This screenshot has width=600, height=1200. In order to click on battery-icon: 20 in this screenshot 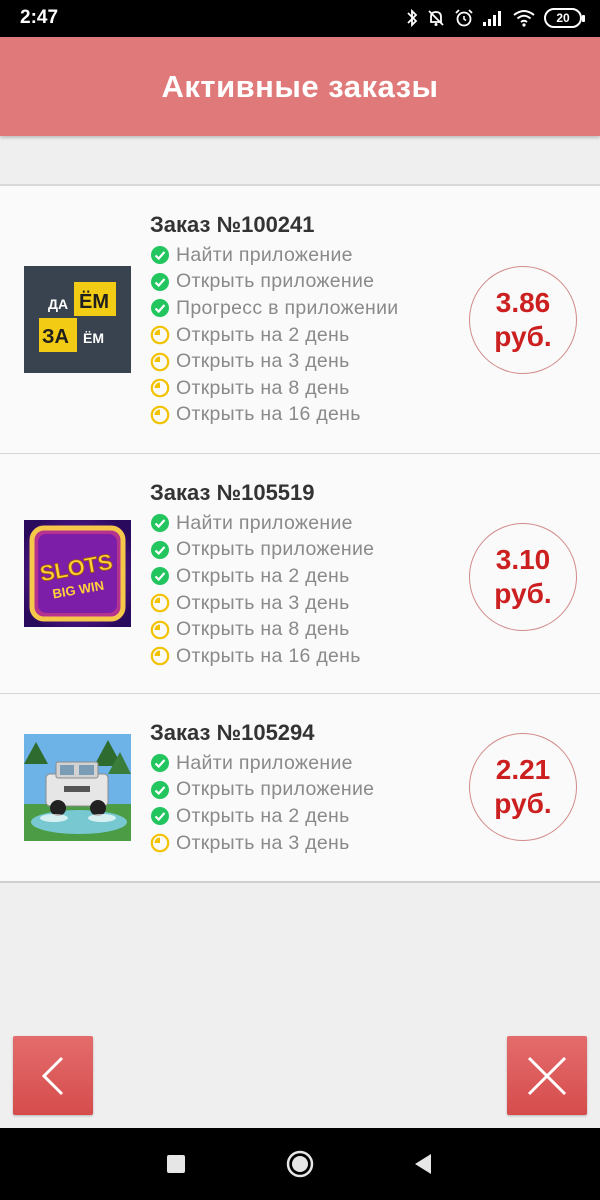, I will do `click(564, 18)`.